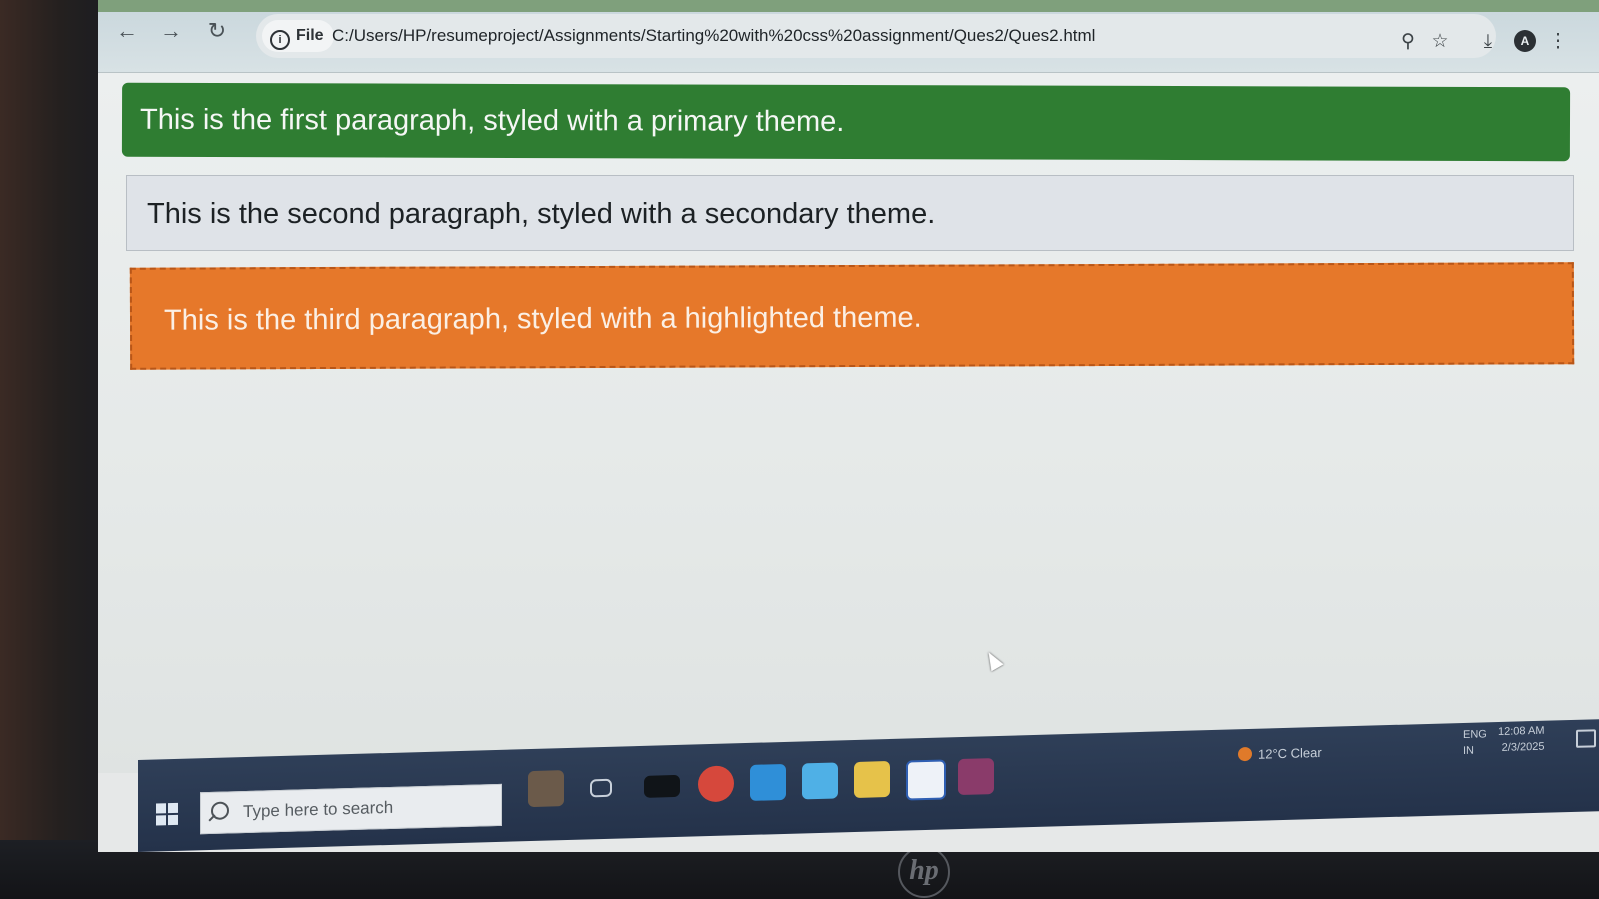  I want to click on hp-logo: hp, so click(924, 872).